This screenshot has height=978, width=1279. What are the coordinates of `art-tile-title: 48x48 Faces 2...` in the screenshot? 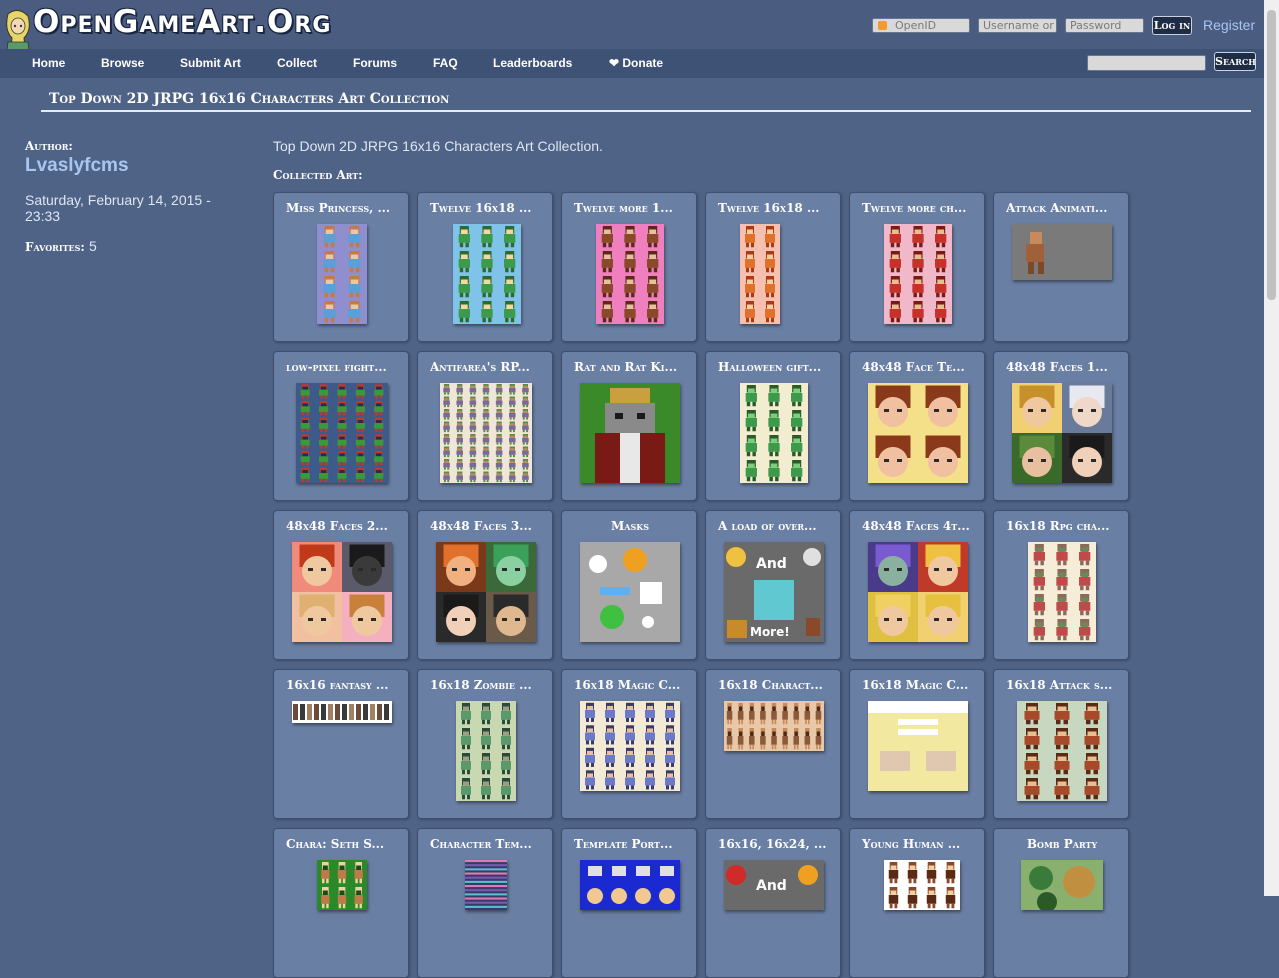 It's located at (342, 526).